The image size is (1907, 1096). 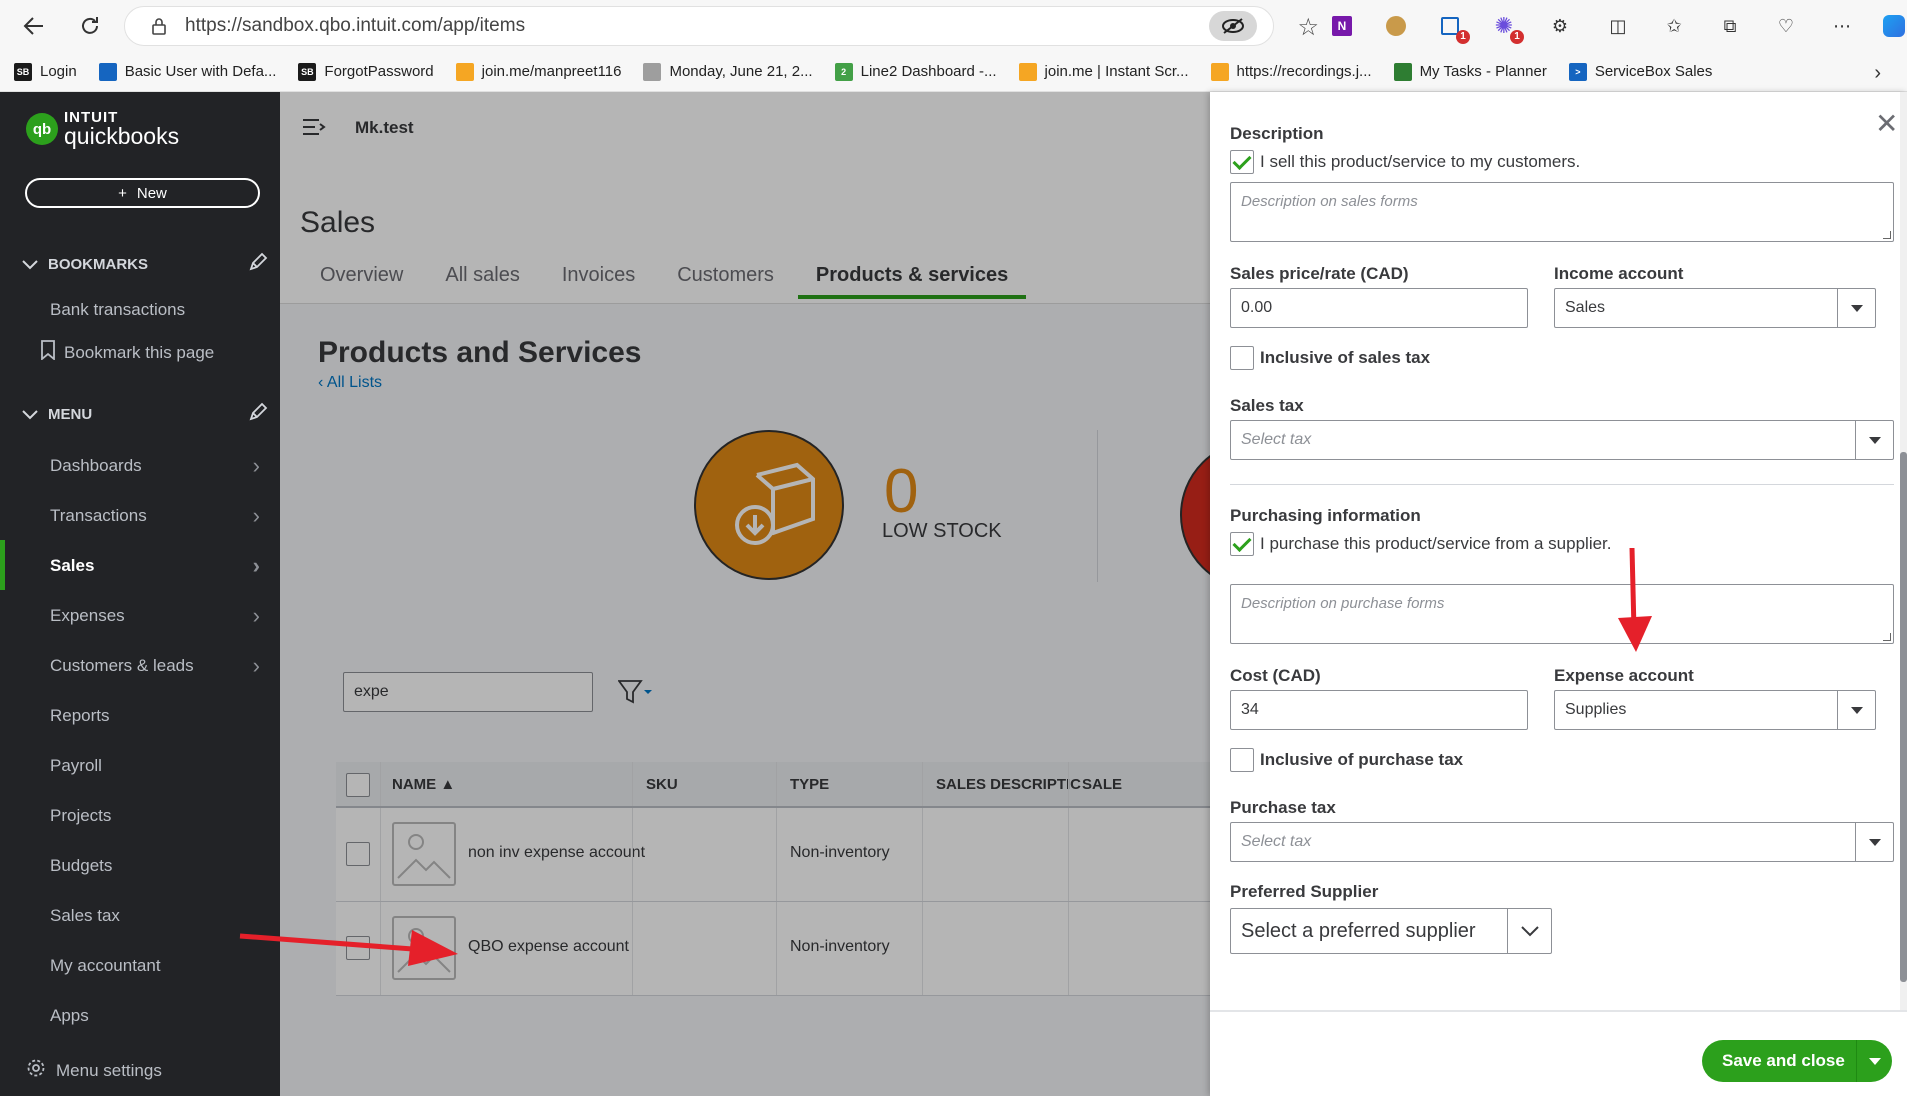 I want to click on table-row: QBO expense account Non-inventory, so click(x=773, y=949).